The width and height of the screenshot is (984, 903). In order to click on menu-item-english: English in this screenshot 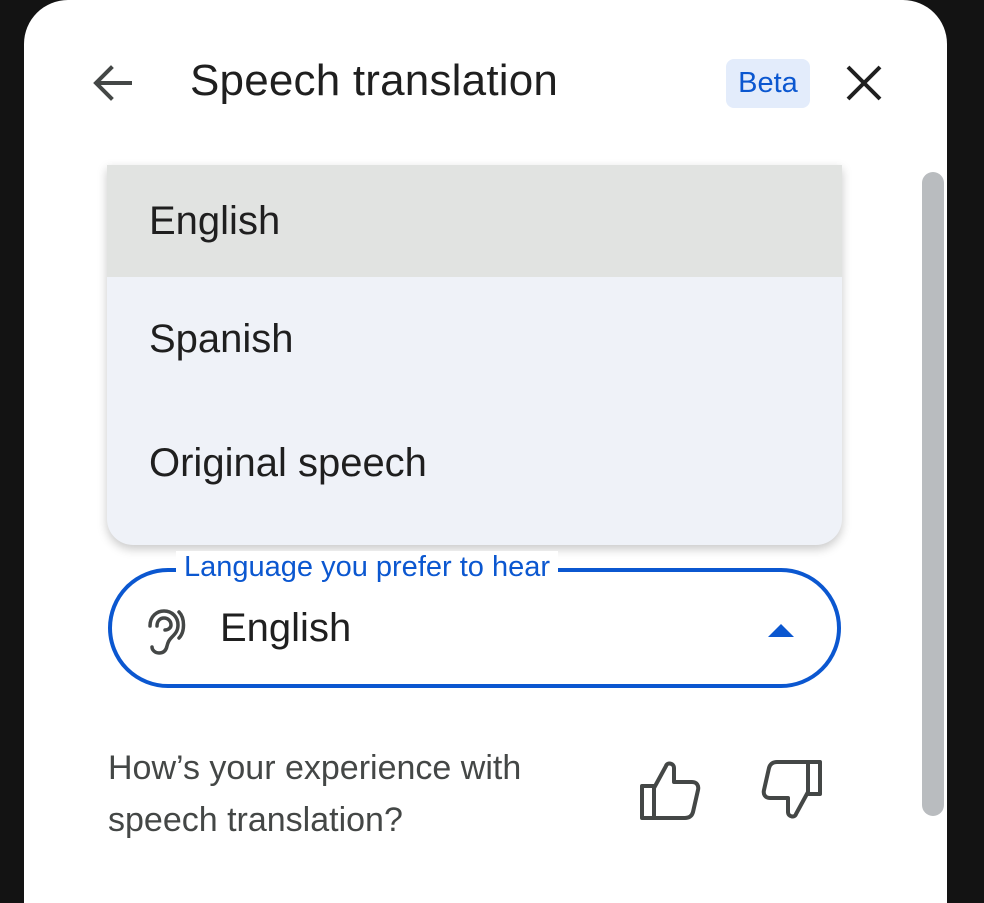, I will do `click(474, 221)`.